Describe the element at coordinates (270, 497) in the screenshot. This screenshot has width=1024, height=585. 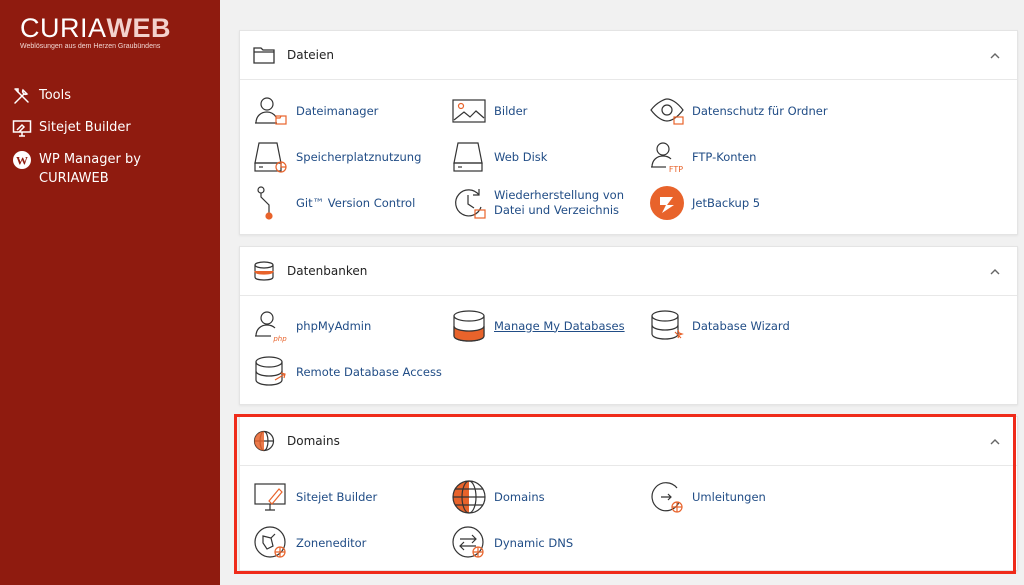
I see `sitejet-icon` at that location.